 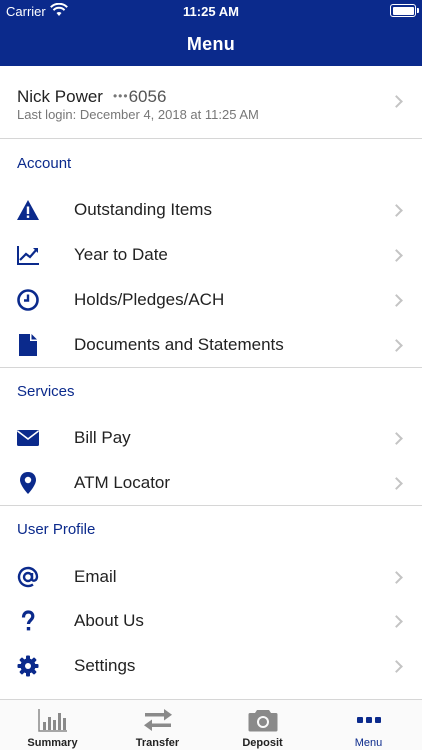 What do you see at coordinates (28, 210) in the screenshot?
I see `warning-icon` at bounding box center [28, 210].